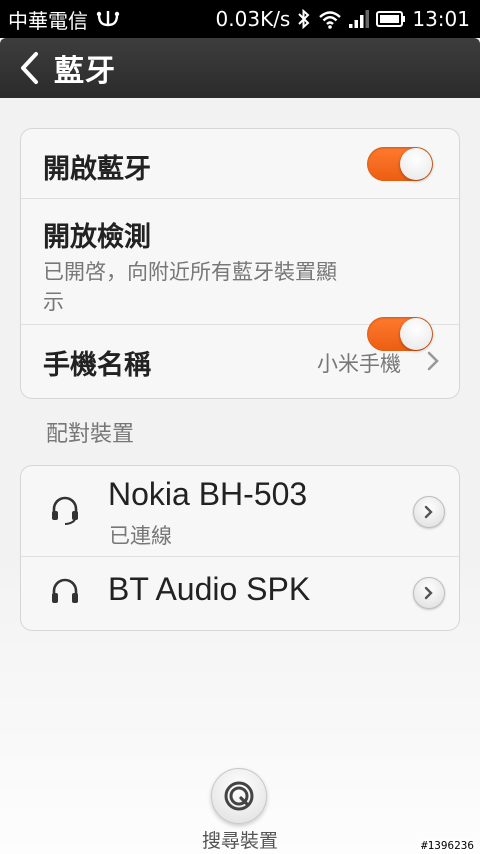 Image resolution: width=480 pixels, height=854 pixels. I want to click on paired-devices-heading: 配對裝置, so click(90, 434).